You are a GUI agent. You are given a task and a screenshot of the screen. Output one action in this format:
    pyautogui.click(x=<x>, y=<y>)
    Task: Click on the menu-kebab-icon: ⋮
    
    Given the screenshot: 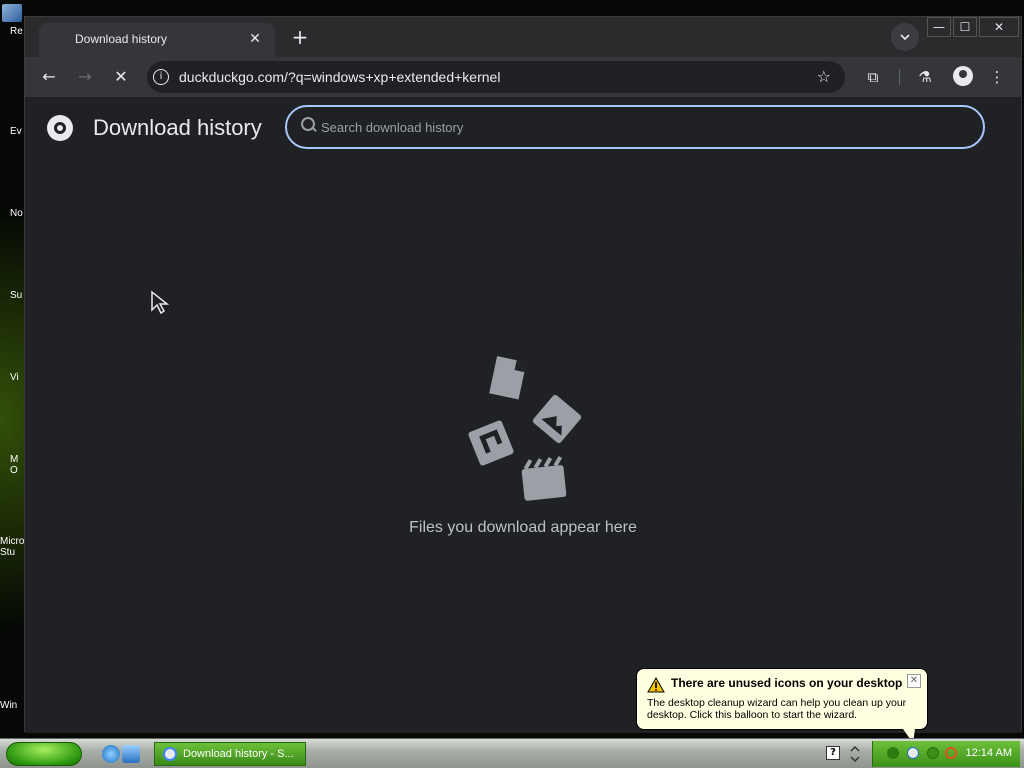 What is the action you would take?
    pyautogui.click(x=997, y=77)
    